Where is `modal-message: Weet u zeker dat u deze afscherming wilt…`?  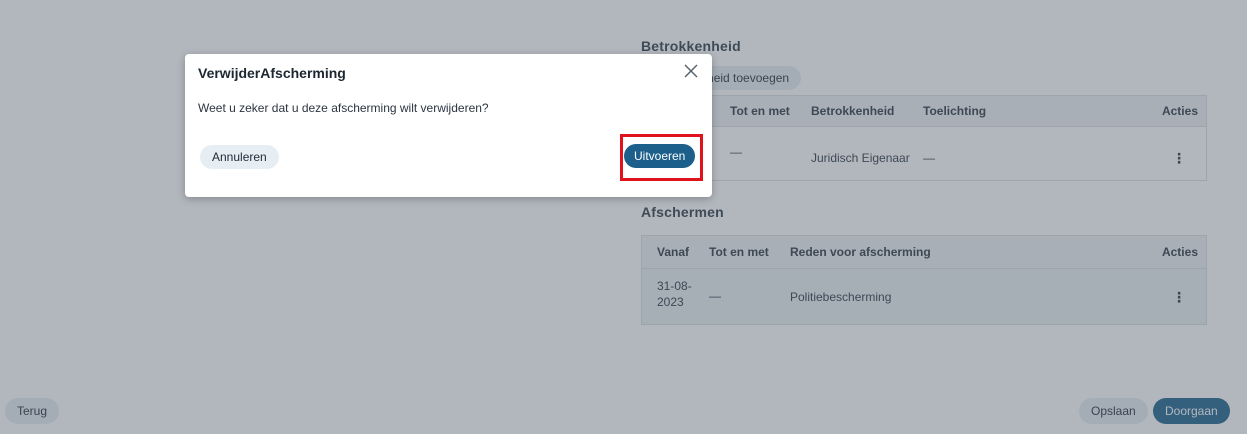
modal-message: Weet u zeker dat u deze afscherming wilt… is located at coordinates (343, 108).